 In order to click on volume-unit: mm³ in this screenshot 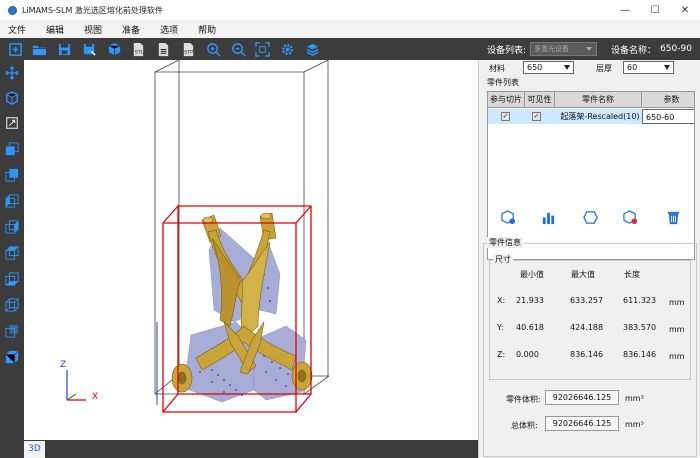, I will do `click(634, 398)`.